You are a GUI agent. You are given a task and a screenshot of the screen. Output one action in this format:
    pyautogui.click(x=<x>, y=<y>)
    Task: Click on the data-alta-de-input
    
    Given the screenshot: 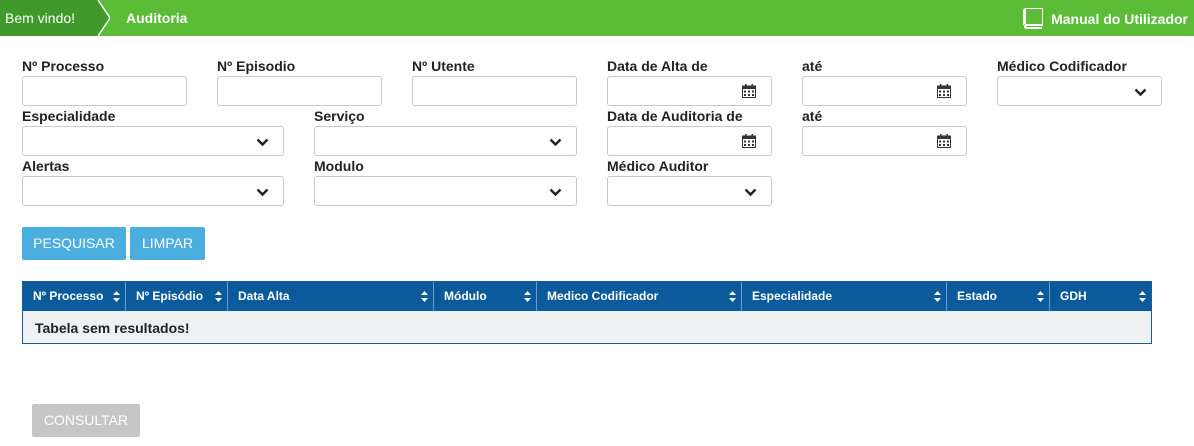 What is the action you would take?
    pyautogui.click(x=689, y=91)
    